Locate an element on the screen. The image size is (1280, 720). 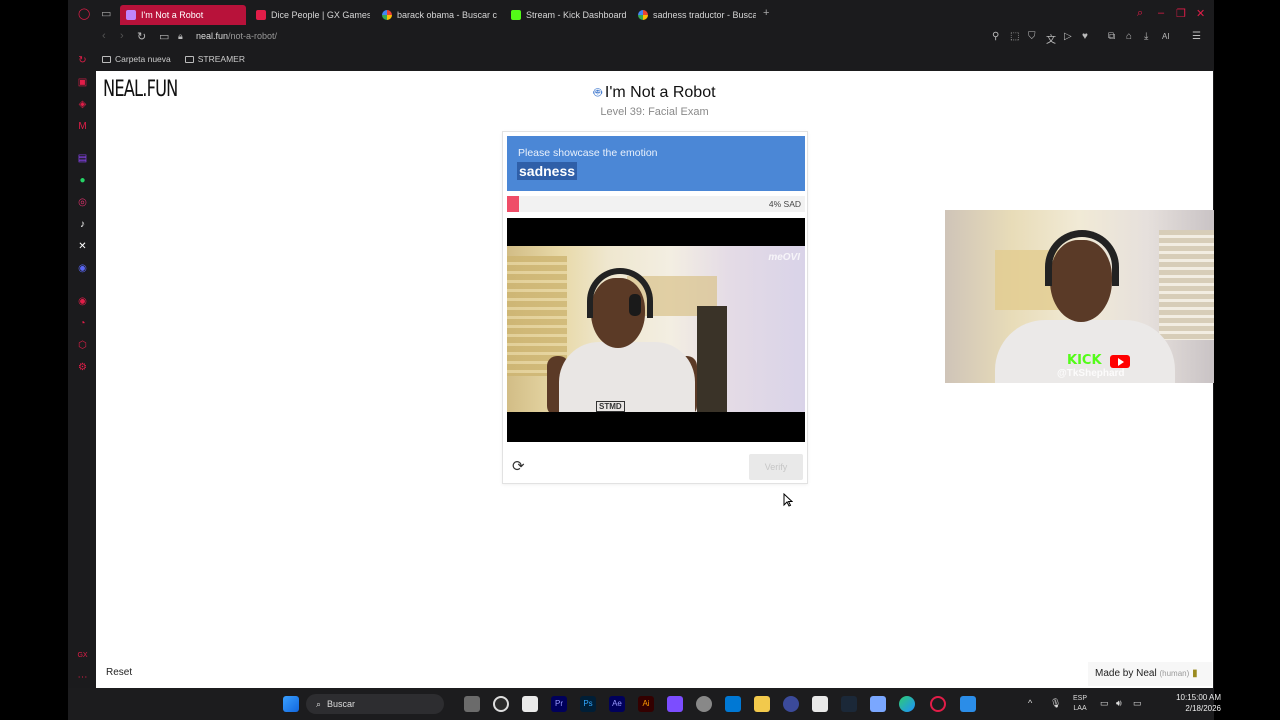
store-icon: ▣ is located at coordinates (82, 82).